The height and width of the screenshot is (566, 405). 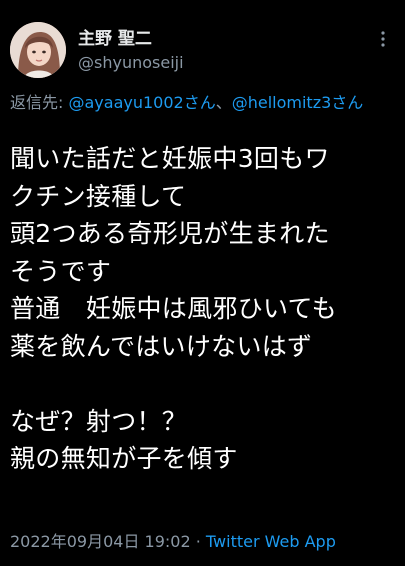 I want to click on tweet-meta: 2022年09月04日 19:02 · Twitter Web App, so click(x=173, y=542).